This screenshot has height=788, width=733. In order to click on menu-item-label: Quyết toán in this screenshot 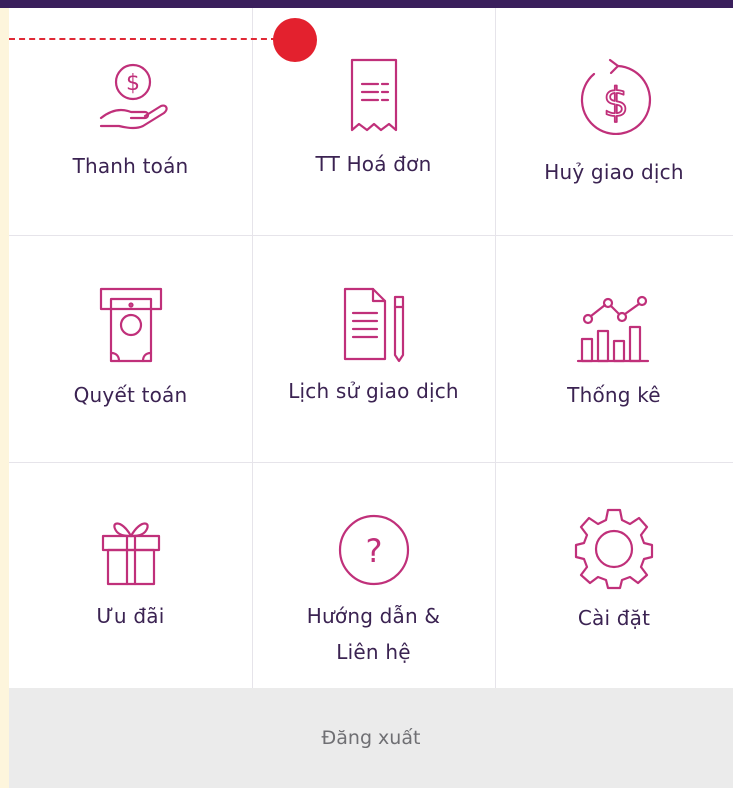, I will do `click(130, 395)`.